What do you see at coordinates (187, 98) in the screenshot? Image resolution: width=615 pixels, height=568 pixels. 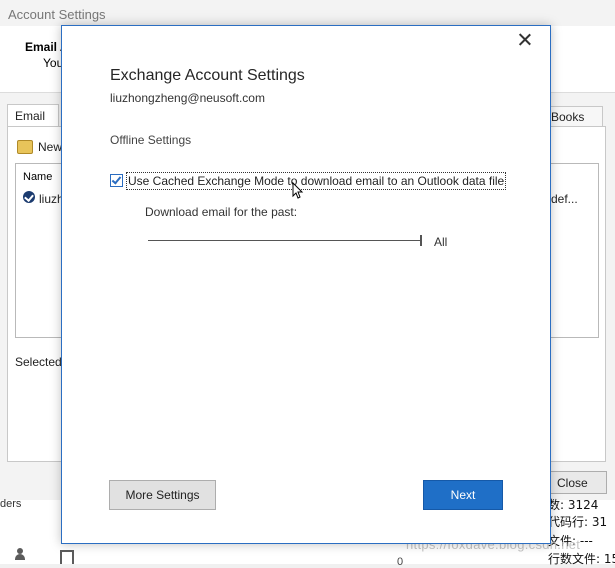 I see `account-email: liuzhongzheng@neusoft.com` at bounding box center [187, 98].